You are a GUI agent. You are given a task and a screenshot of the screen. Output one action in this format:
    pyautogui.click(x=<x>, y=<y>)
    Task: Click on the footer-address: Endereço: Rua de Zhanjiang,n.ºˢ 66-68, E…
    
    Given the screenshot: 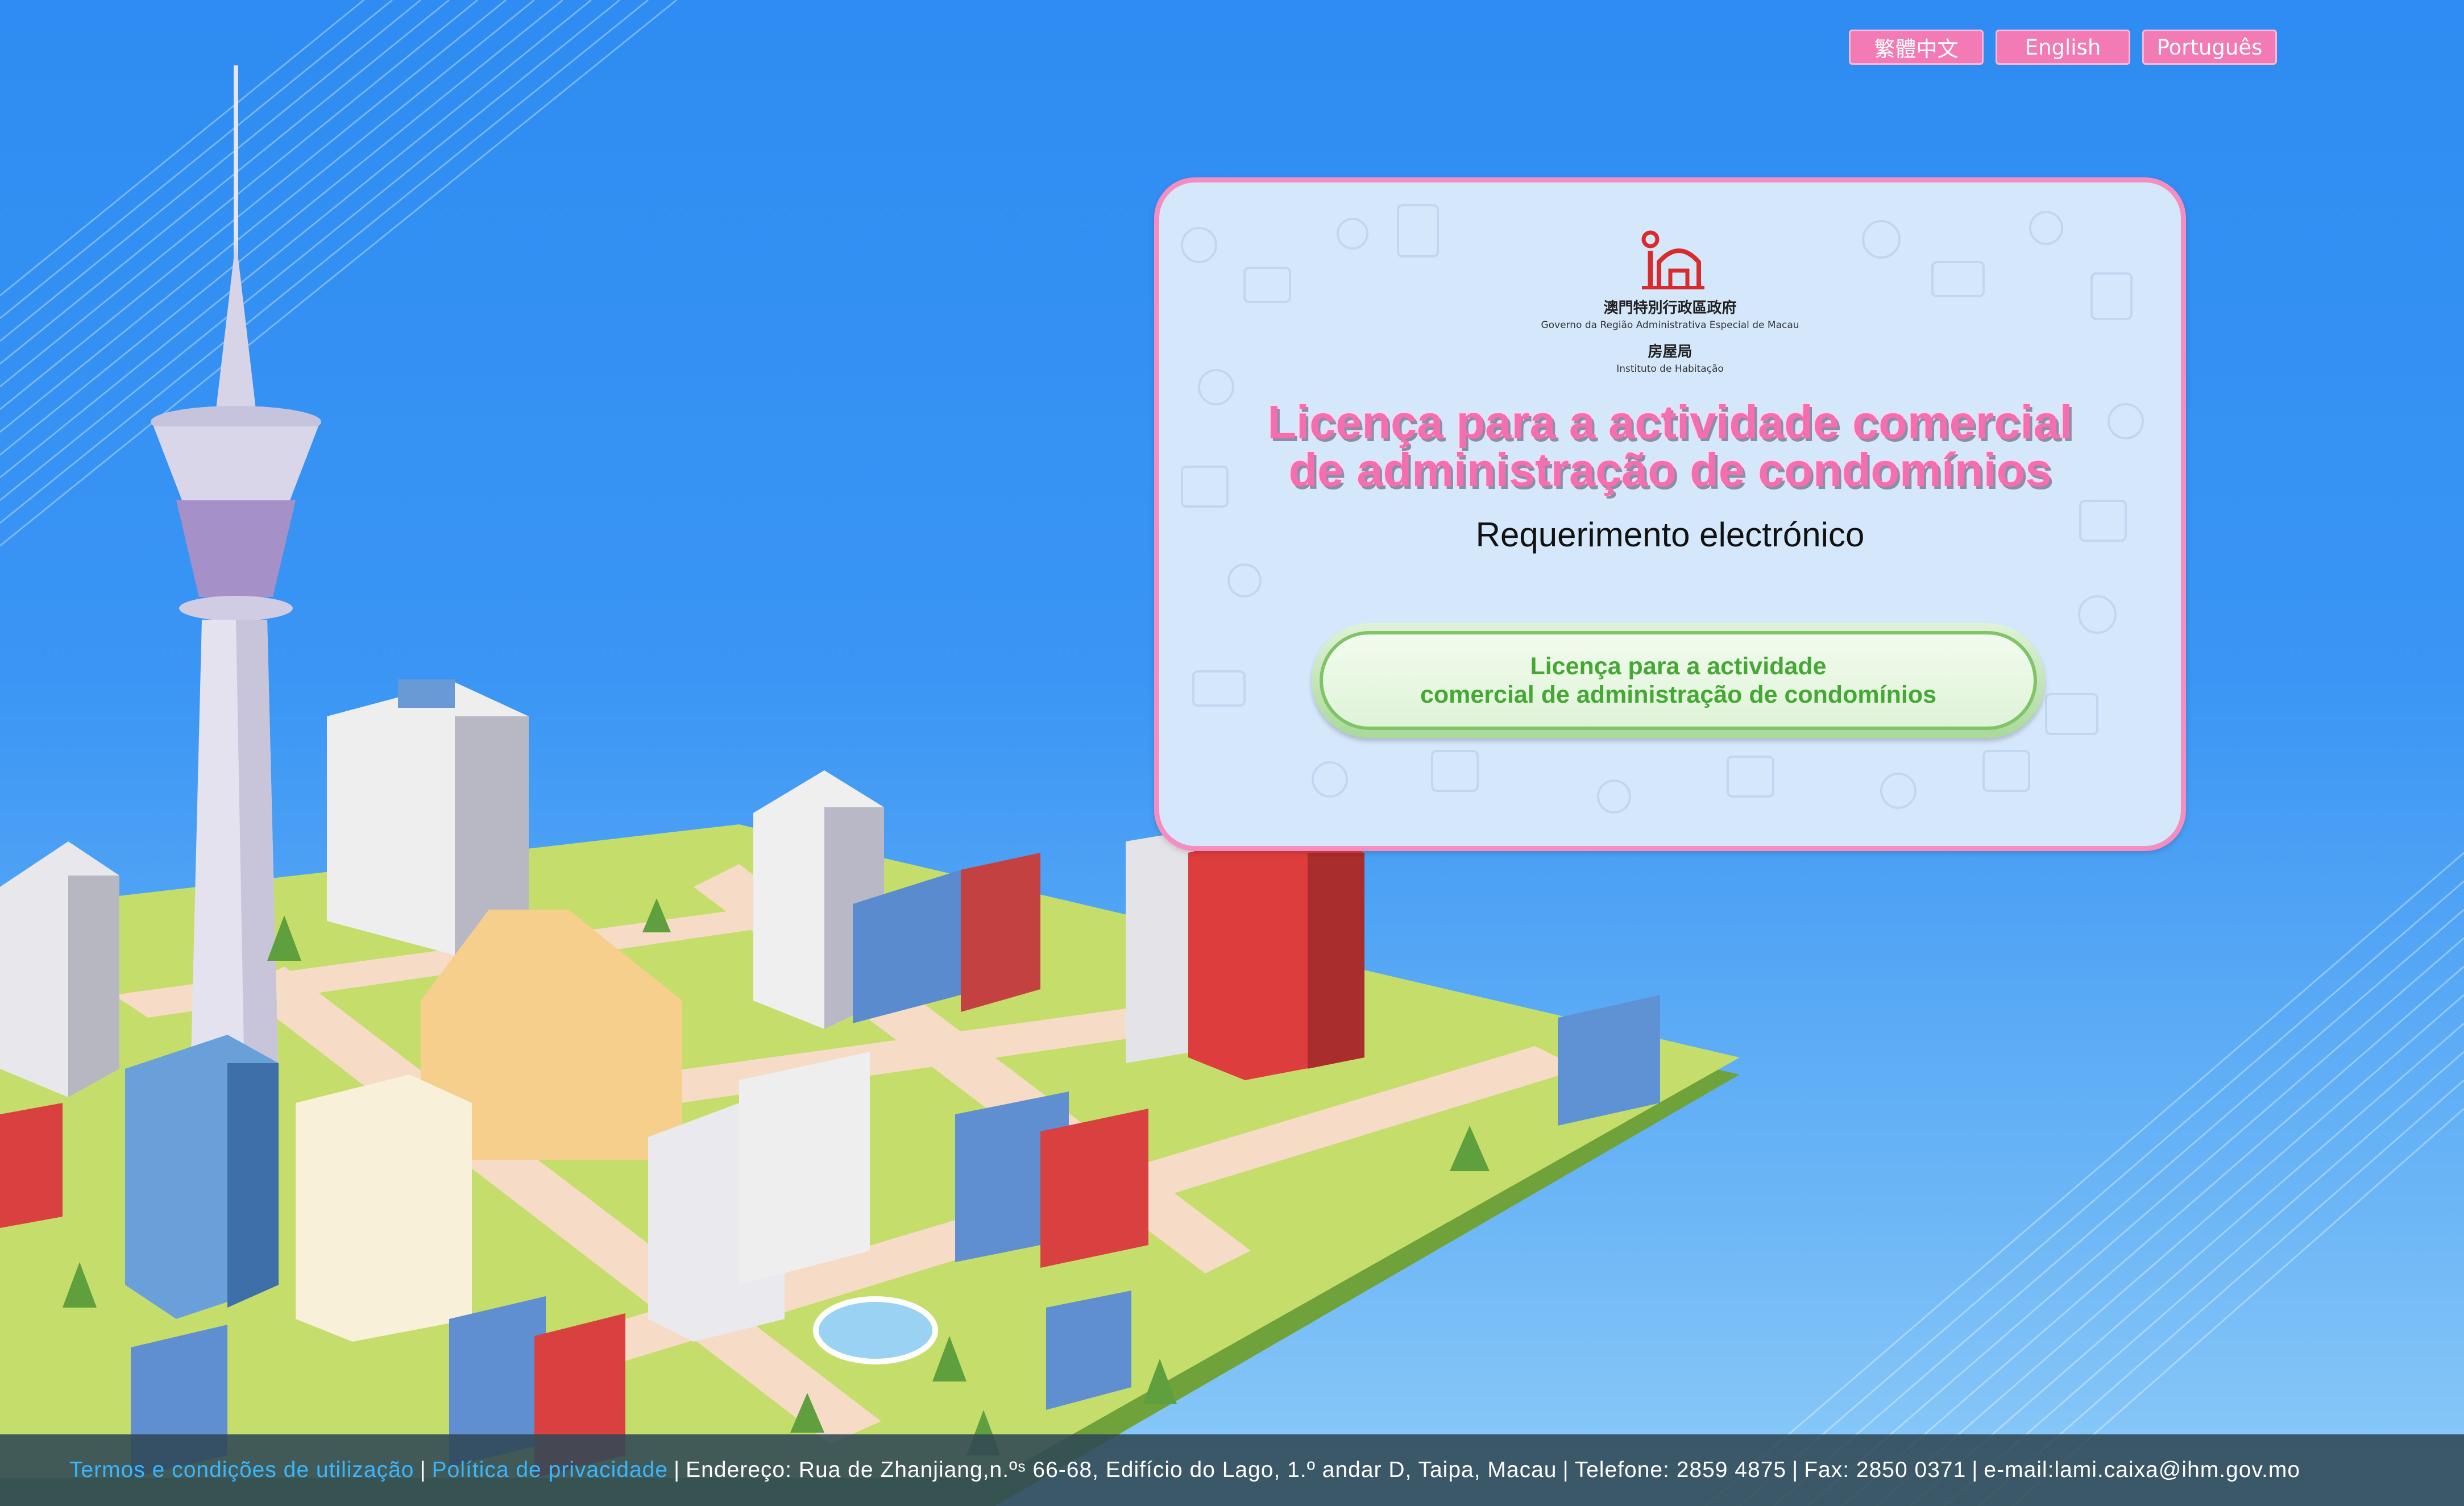 What is the action you would take?
    pyautogui.click(x=1121, y=1470)
    